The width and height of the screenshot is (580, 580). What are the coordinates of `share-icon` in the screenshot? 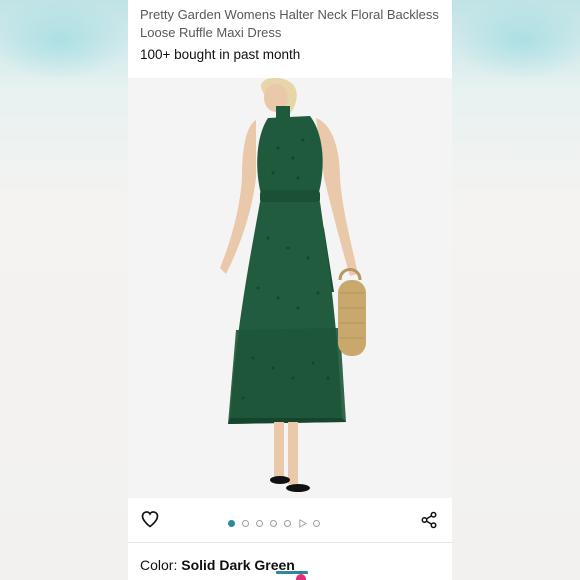 It's located at (429, 520).